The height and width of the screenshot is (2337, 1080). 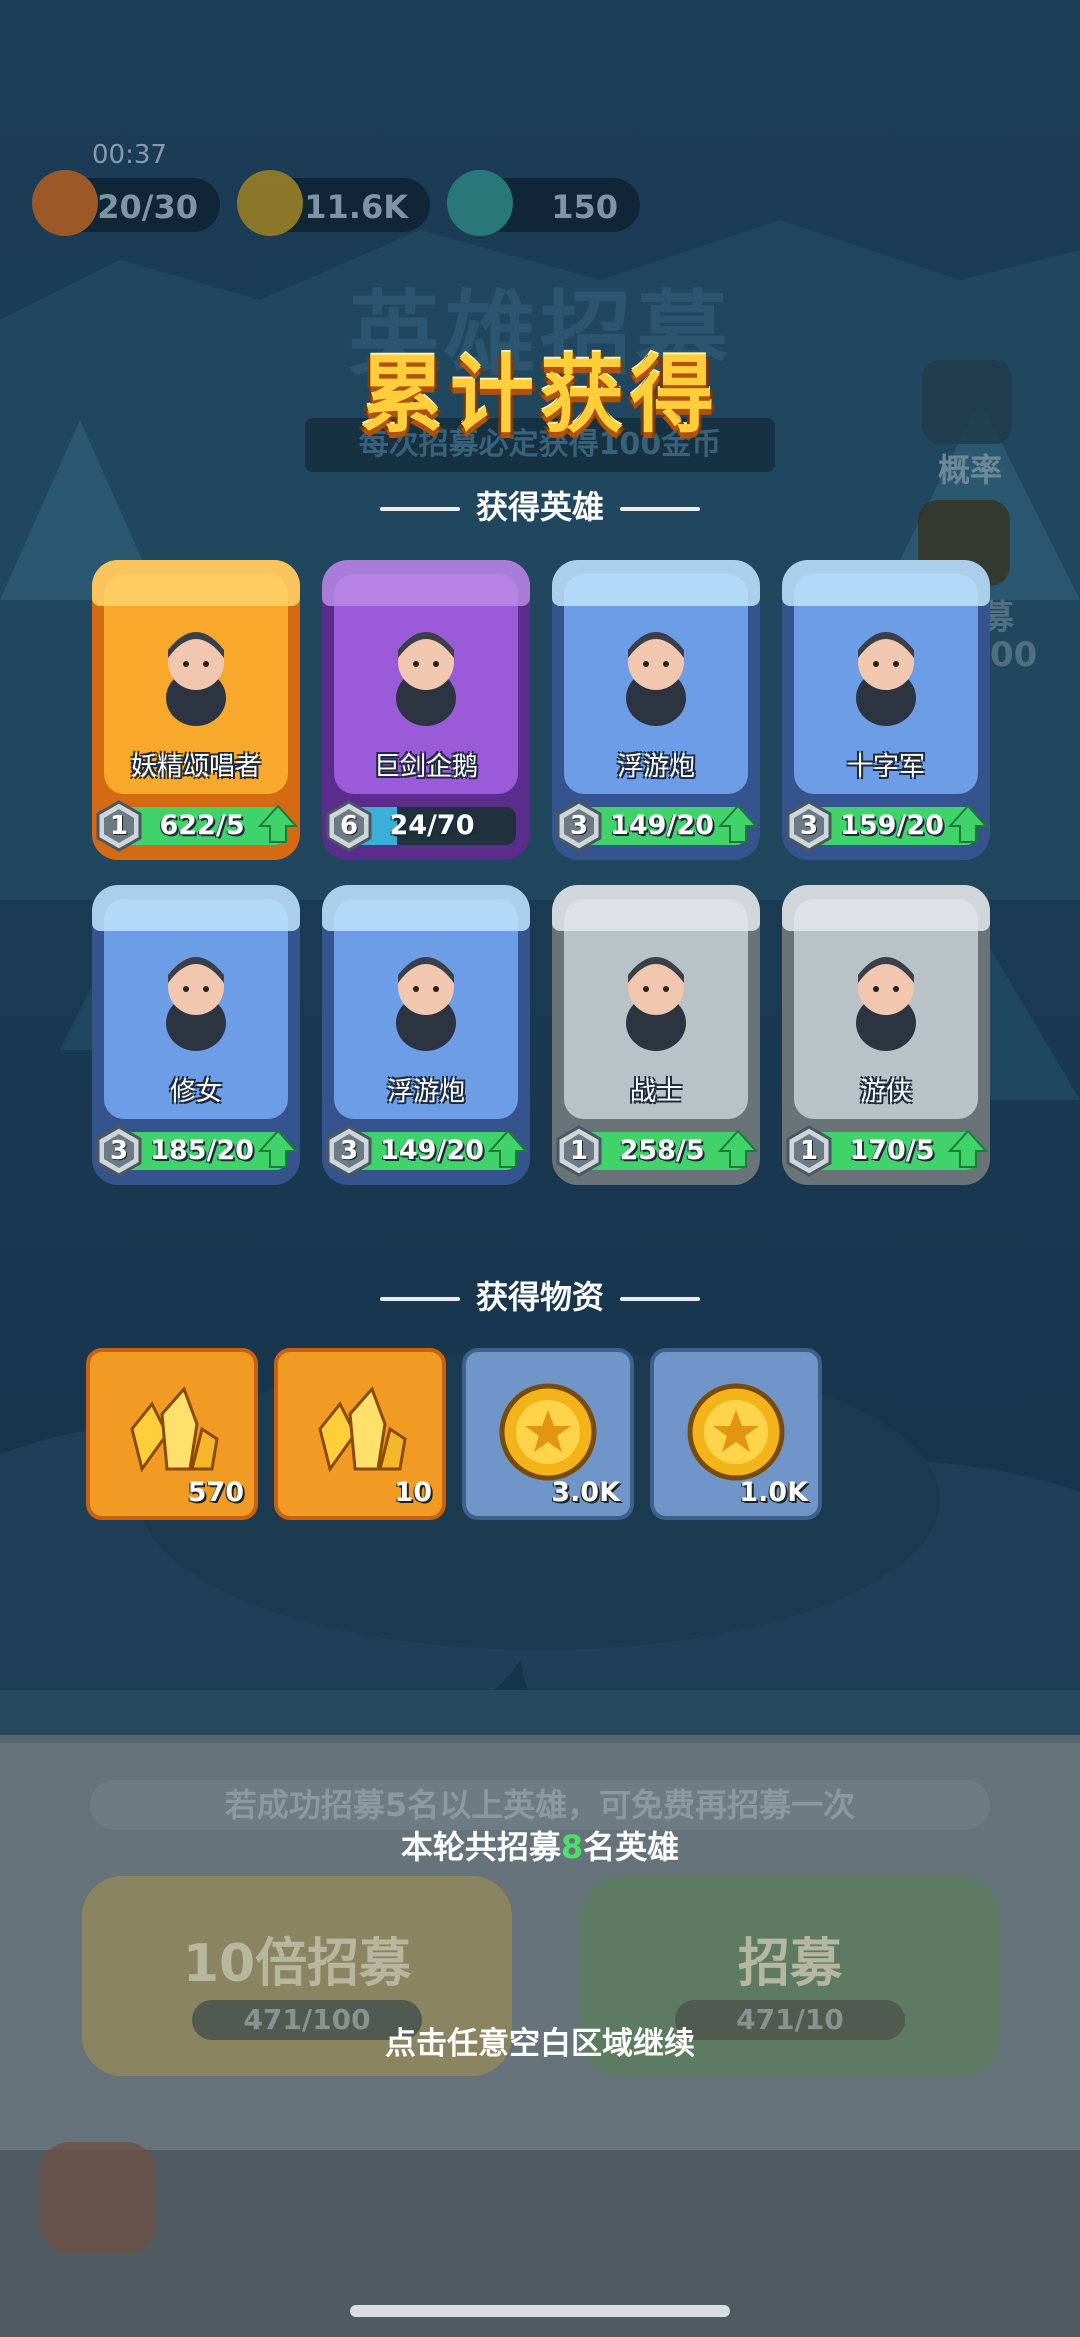 What do you see at coordinates (540, 2040) in the screenshot?
I see `continue-hint: 点击任意空白区域继续` at bounding box center [540, 2040].